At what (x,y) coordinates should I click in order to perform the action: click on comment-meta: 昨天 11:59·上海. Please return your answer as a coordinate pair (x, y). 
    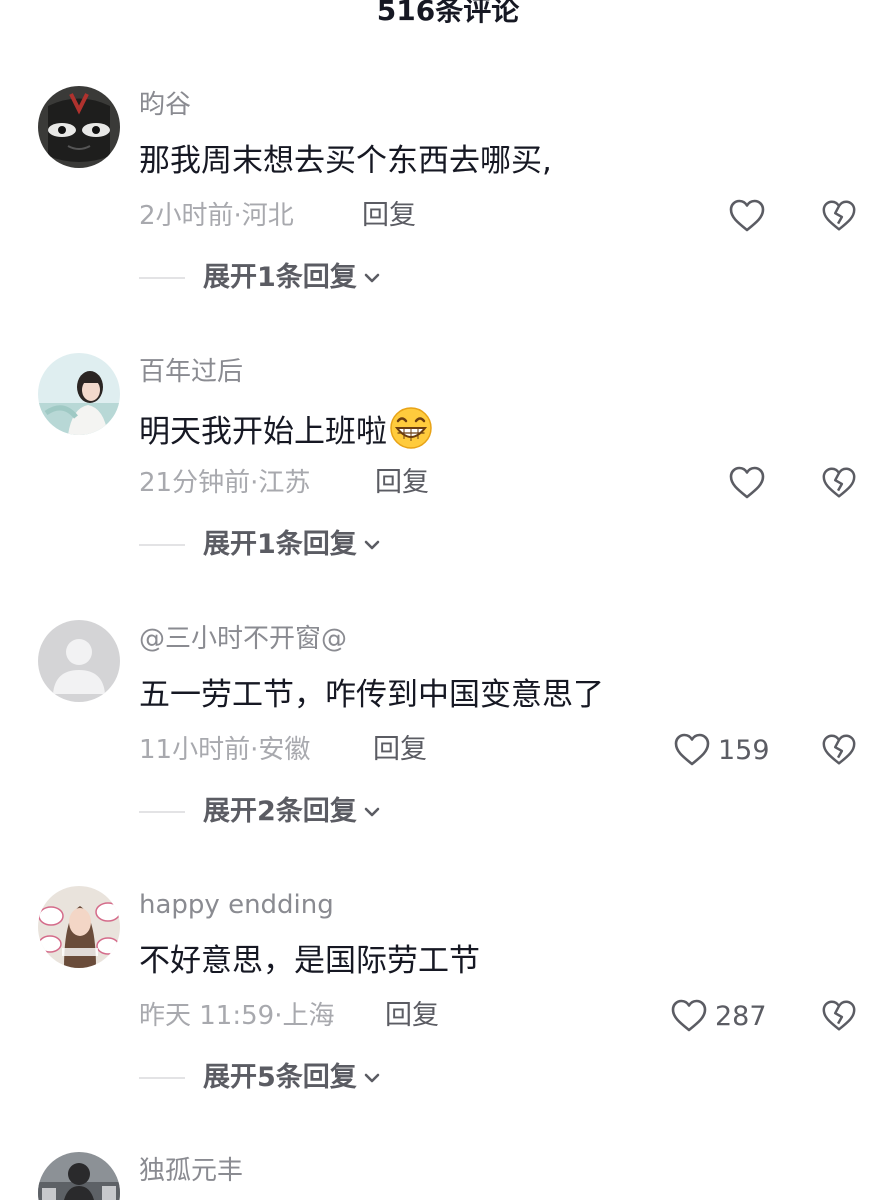
    Looking at the image, I should click on (237, 1016).